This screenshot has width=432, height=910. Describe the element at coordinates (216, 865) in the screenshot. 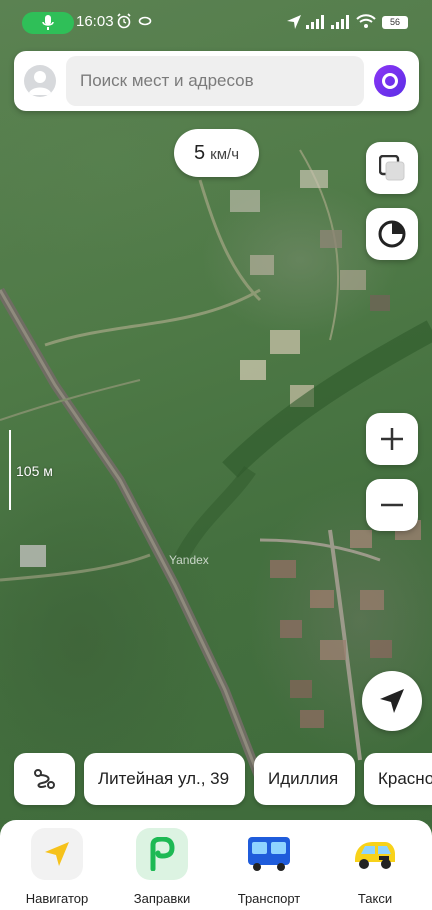

I see `bottom-navigation: Навигатор Заправки Транспорт Такси` at that location.